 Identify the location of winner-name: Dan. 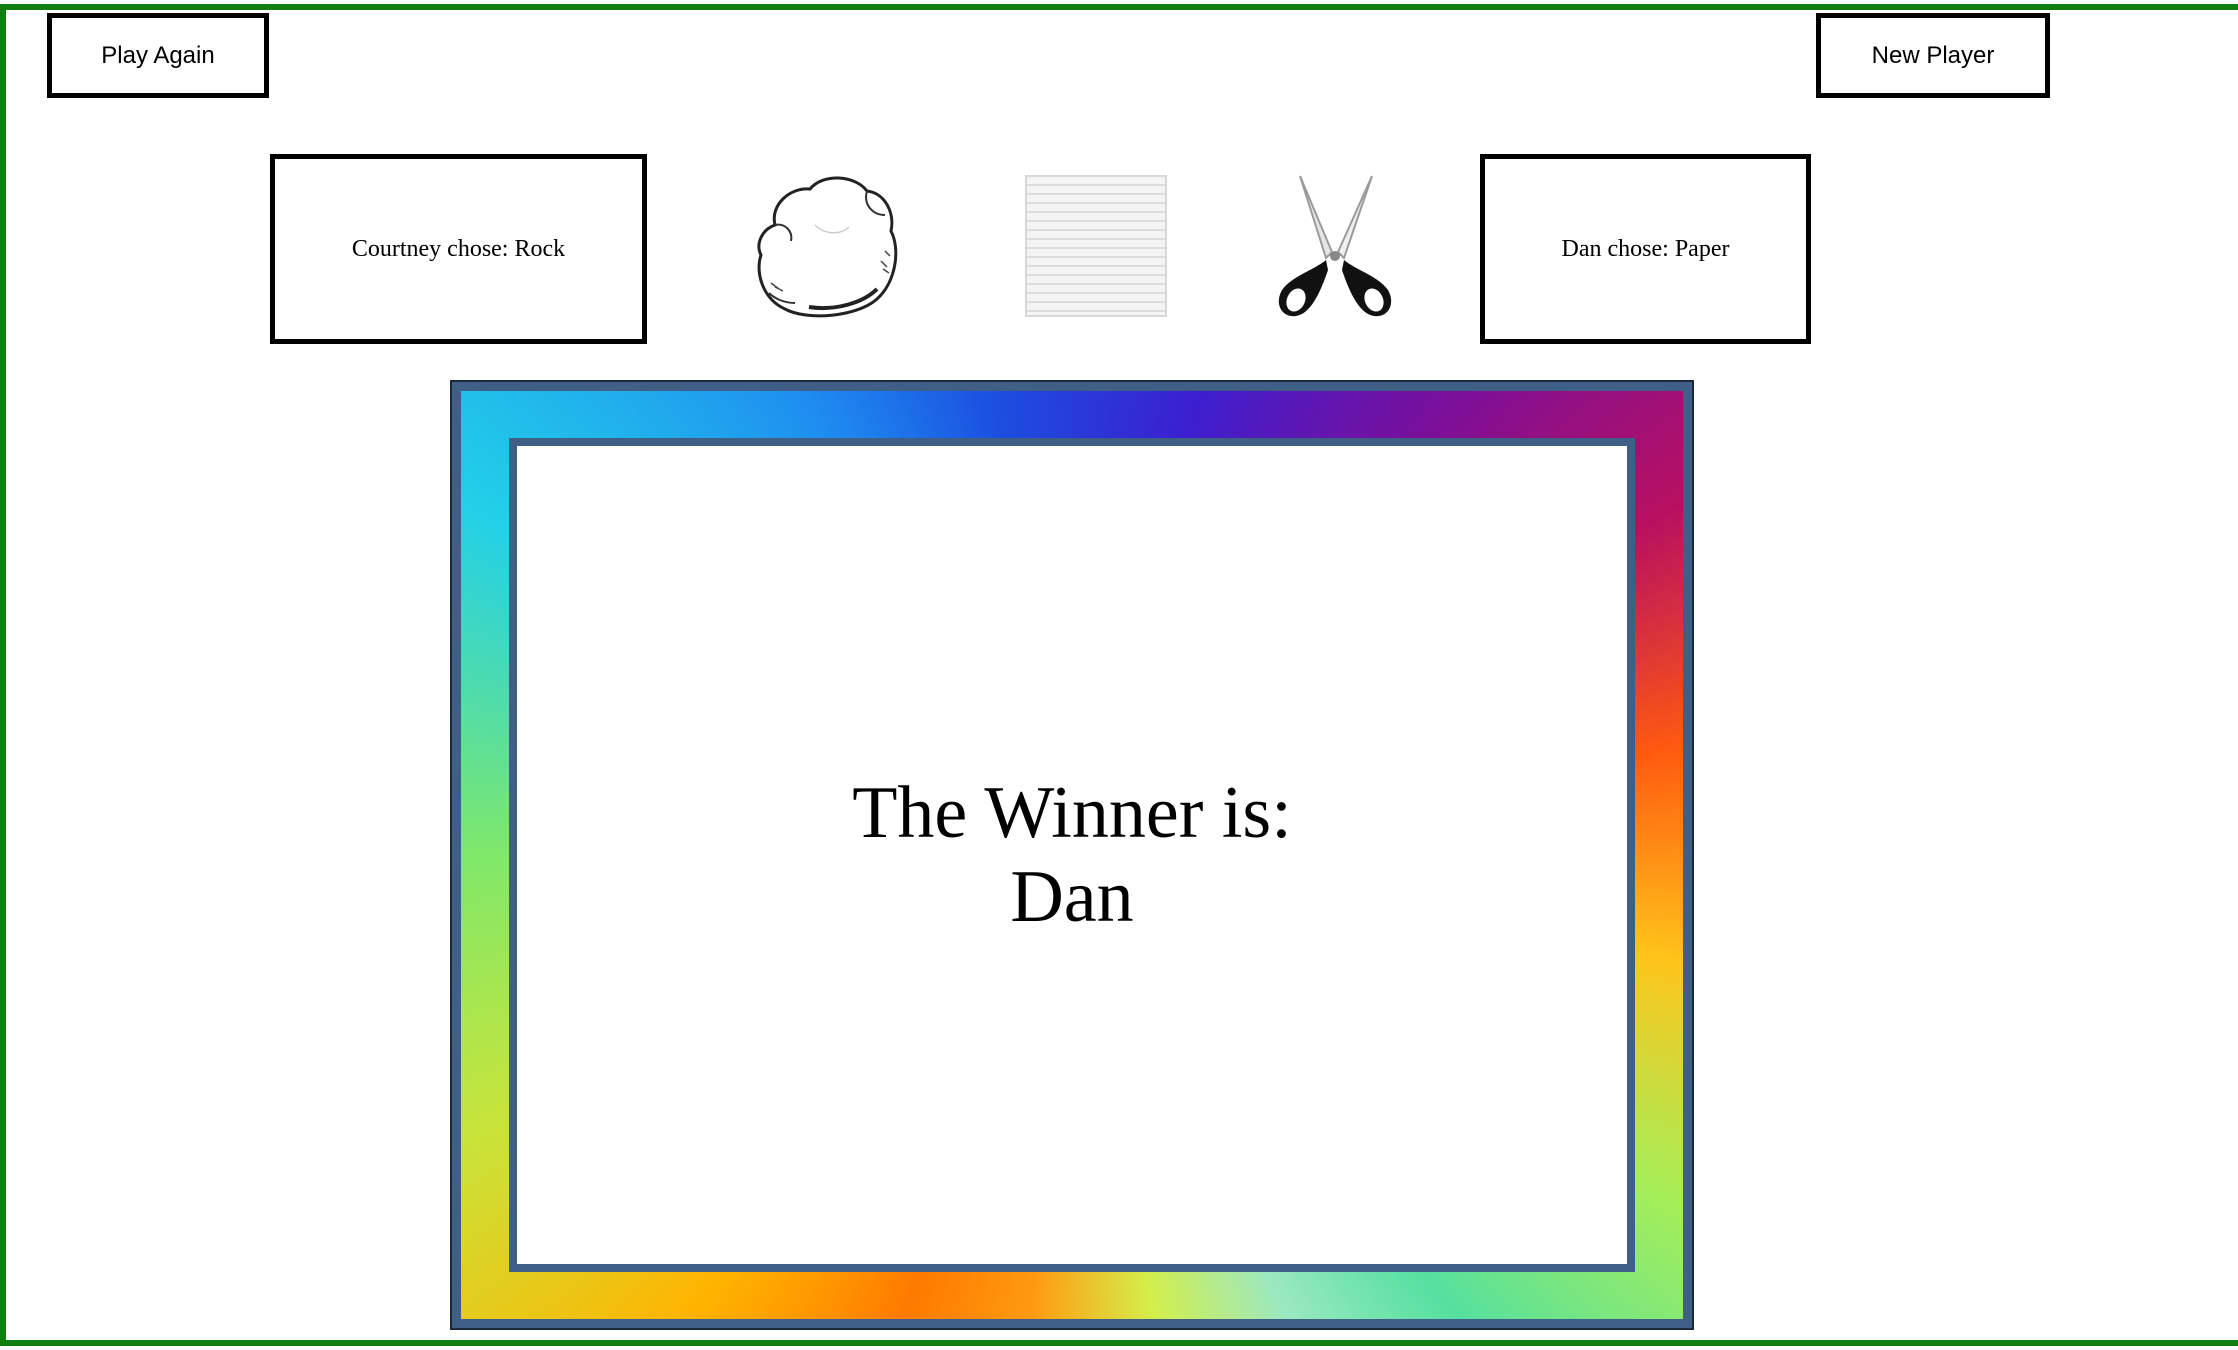
(1072, 897).